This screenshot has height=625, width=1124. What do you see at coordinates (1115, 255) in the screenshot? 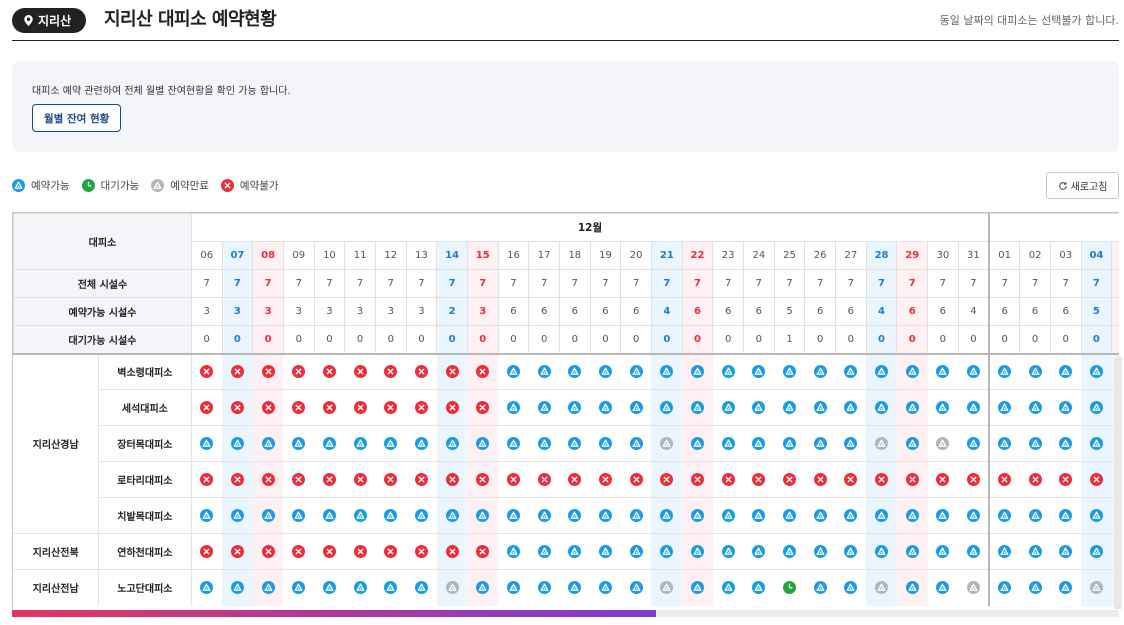
I see `day-header: 05` at bounding box center [1115, 255].